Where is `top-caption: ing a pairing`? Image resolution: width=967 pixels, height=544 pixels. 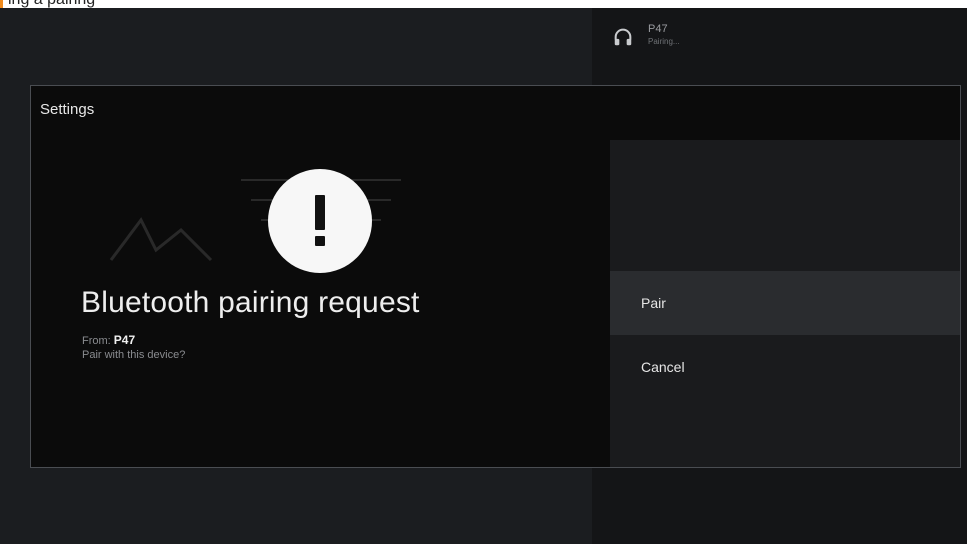
top-caption: ing a pairing is located at coordinates (51, 4).